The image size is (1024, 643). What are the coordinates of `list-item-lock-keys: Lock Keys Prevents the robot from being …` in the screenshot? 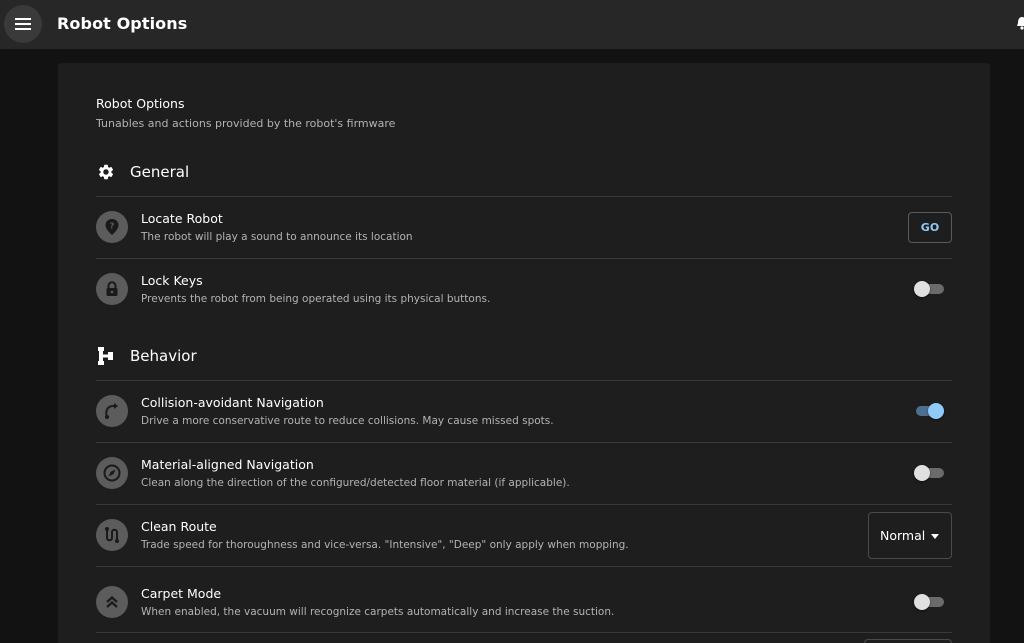 It's located at (524, 289).